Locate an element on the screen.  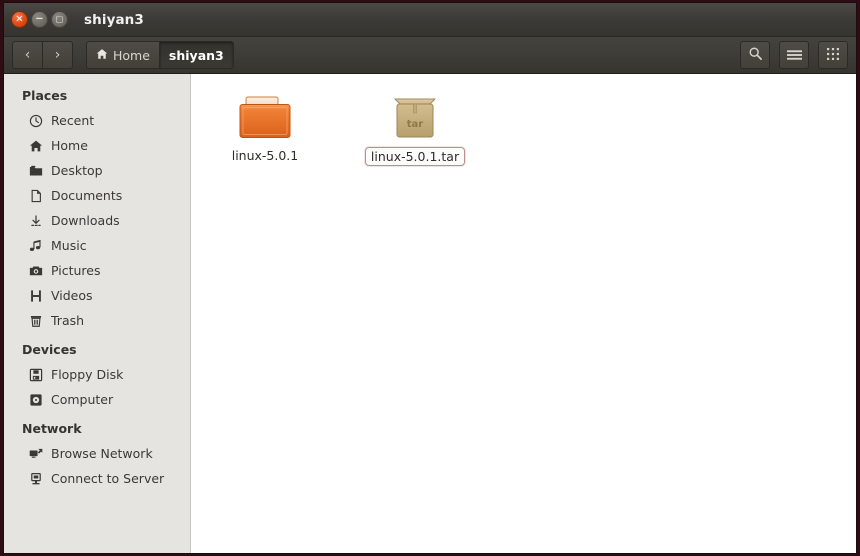
sidebar-group-devices: Devices Floppy Disk Computer is located at coordinates (97, 373).